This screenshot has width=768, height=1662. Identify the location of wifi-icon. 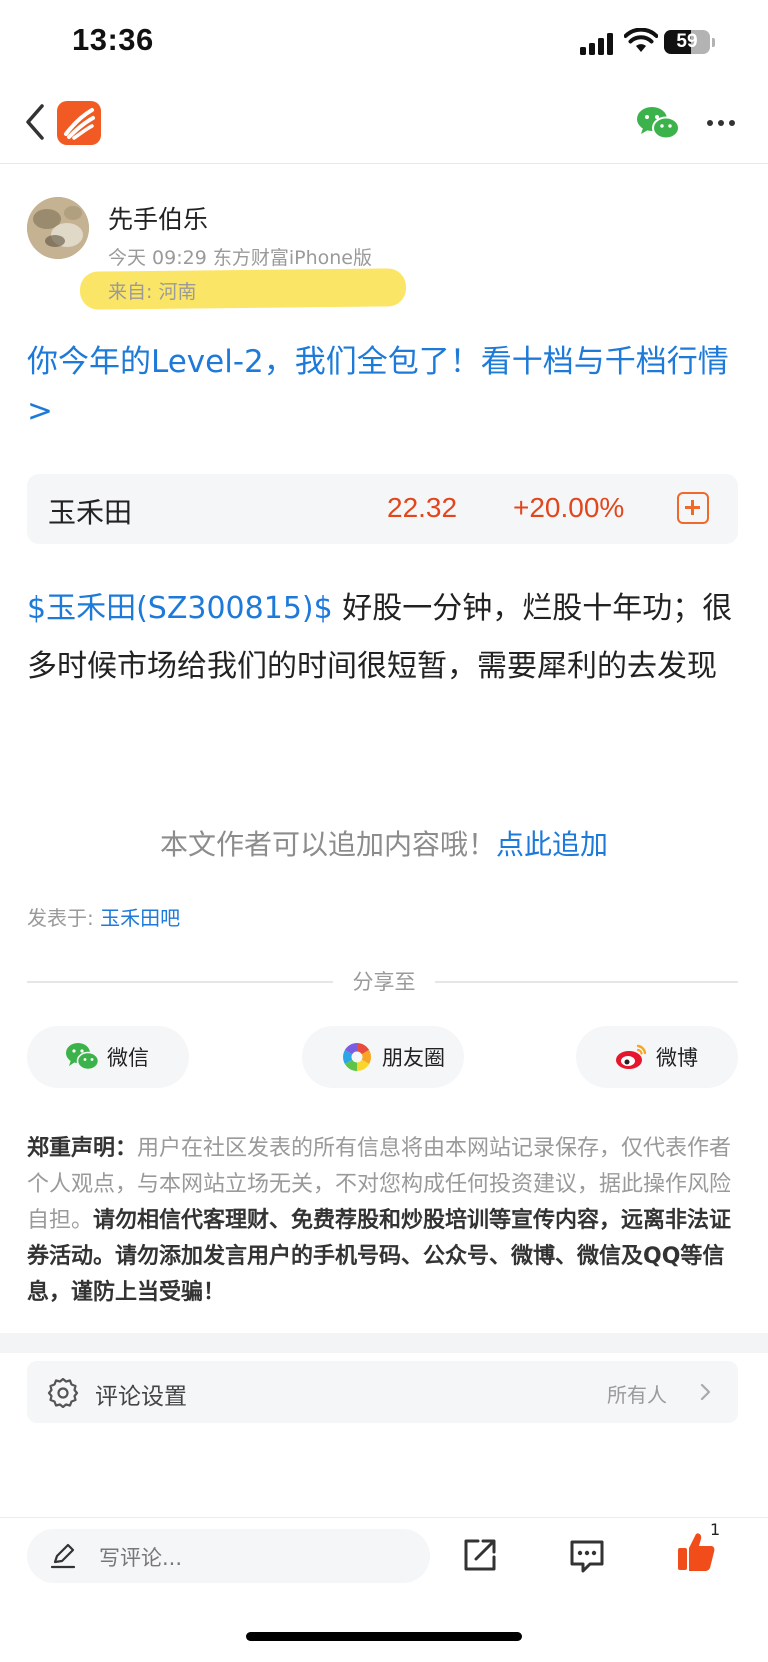
(641, 40).